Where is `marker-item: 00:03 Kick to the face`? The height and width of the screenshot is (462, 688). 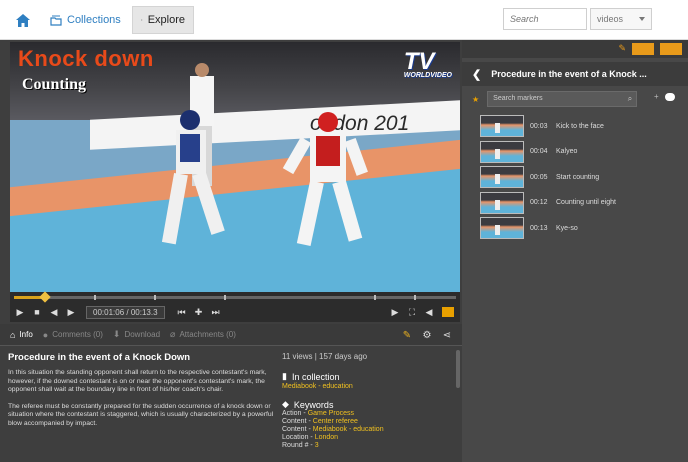
marker-item: 00:03 Kick to the face is located at coordinates (580, 126).